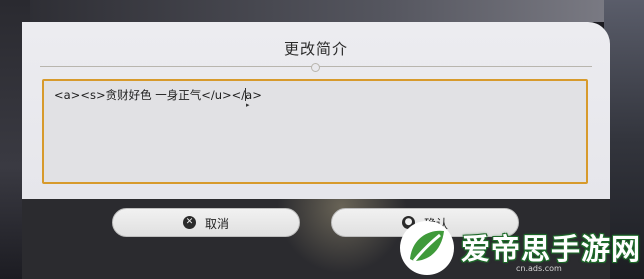 The height and width of the screenshot is (279, 644). What do you see at coordinates (315, 49) in the screenshot?
I see `dialog-title: 更改简介` at bounding box center [315, 49].